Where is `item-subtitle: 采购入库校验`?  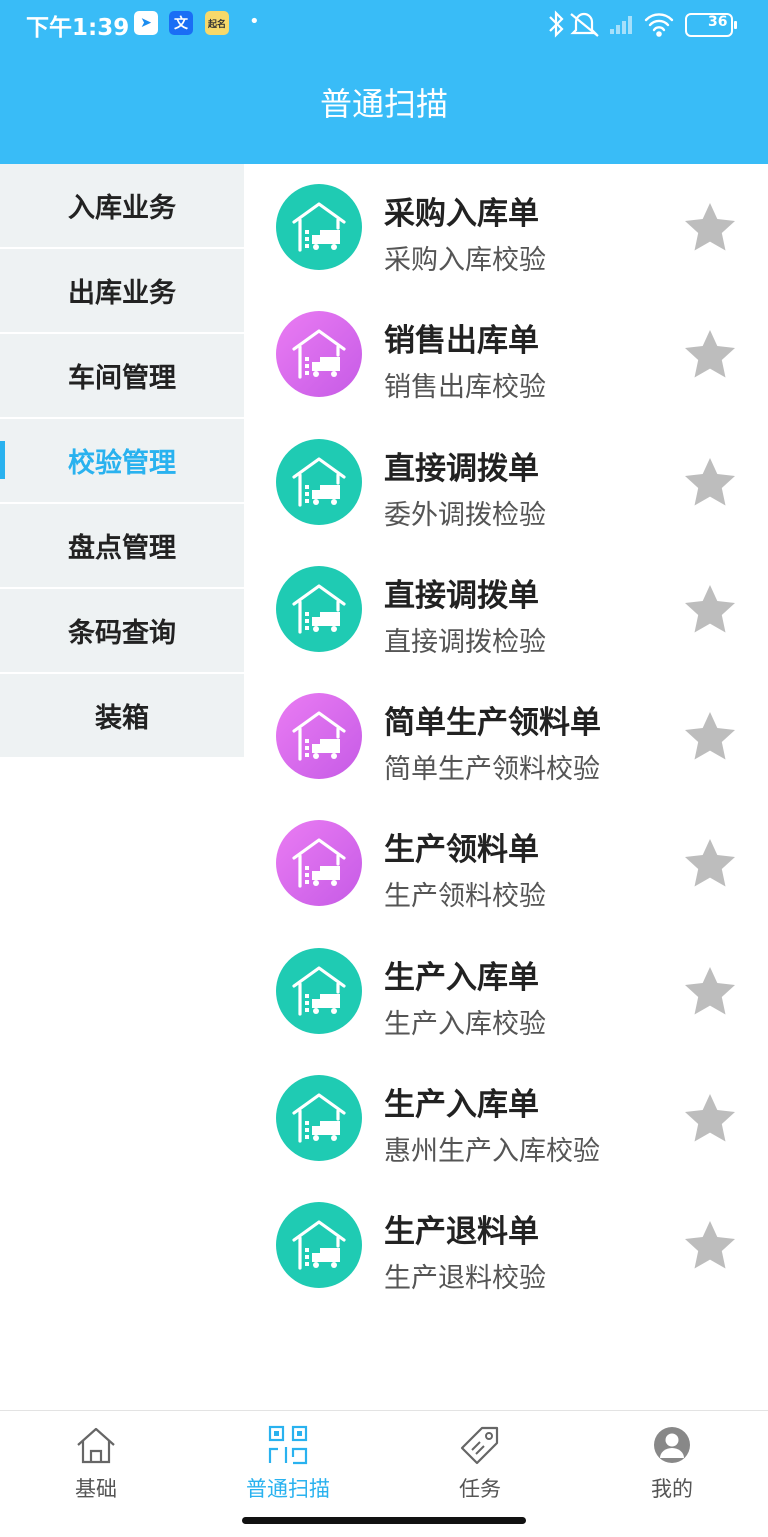
item-subtitle: 采购入库校验 is located at coordinates (465, 260).